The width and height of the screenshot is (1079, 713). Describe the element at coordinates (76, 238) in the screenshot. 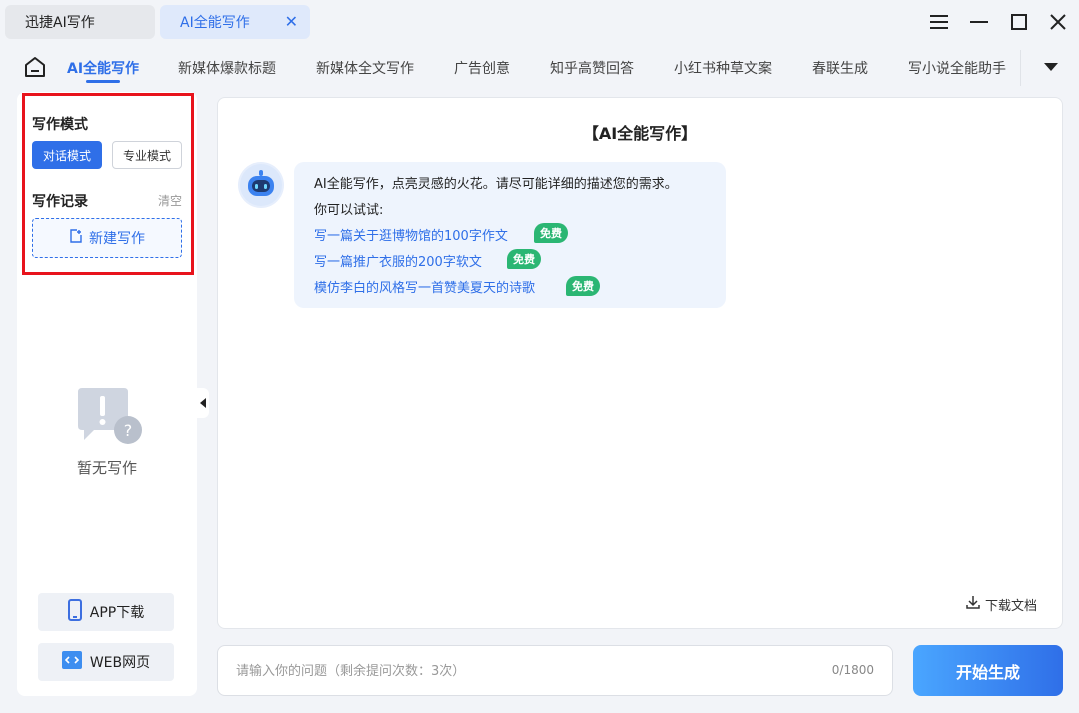

I see `new-document-icon` at that location.